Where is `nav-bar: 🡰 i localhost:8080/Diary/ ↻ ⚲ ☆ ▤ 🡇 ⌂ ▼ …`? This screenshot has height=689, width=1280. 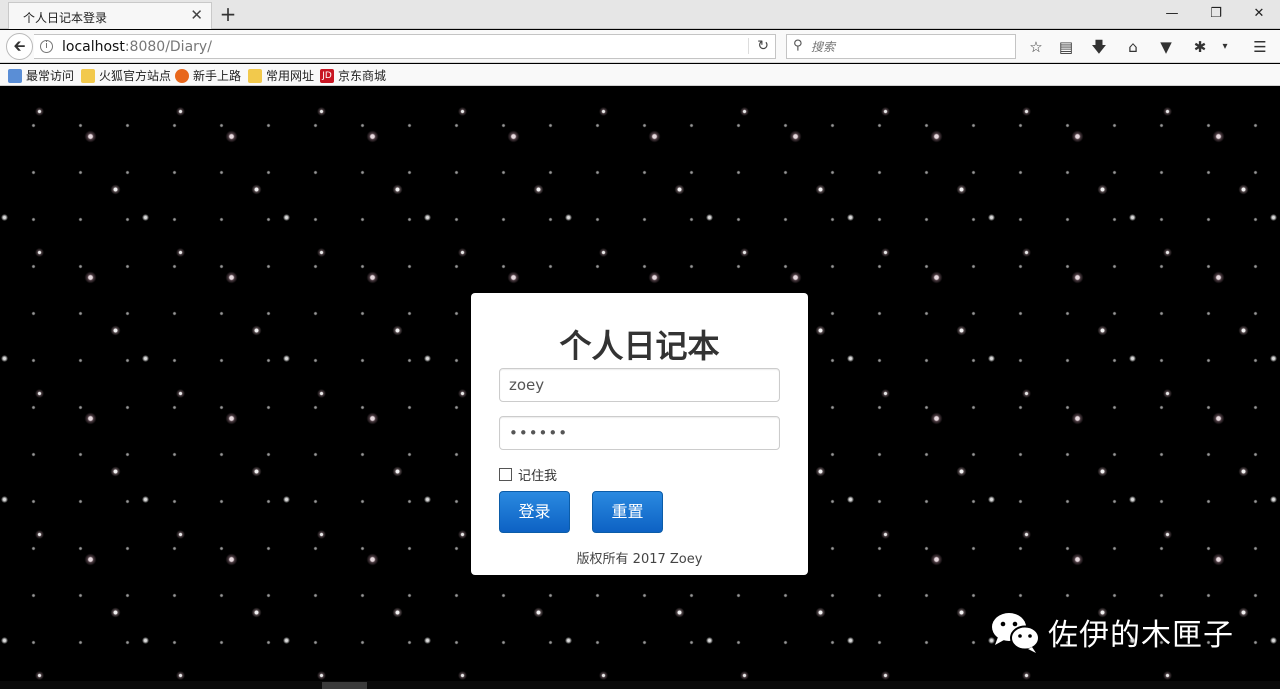 nav-bar: 🡰 i localhost:8080/Diary/ ↻ ⚲ ☆ ▤ 🡇 ⌂ ▼ … is located at coordinates (640, 46).